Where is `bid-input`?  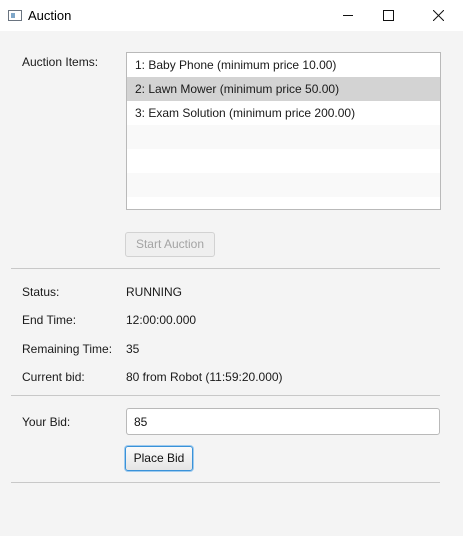
bid-input is located at coordinates (283, 421).